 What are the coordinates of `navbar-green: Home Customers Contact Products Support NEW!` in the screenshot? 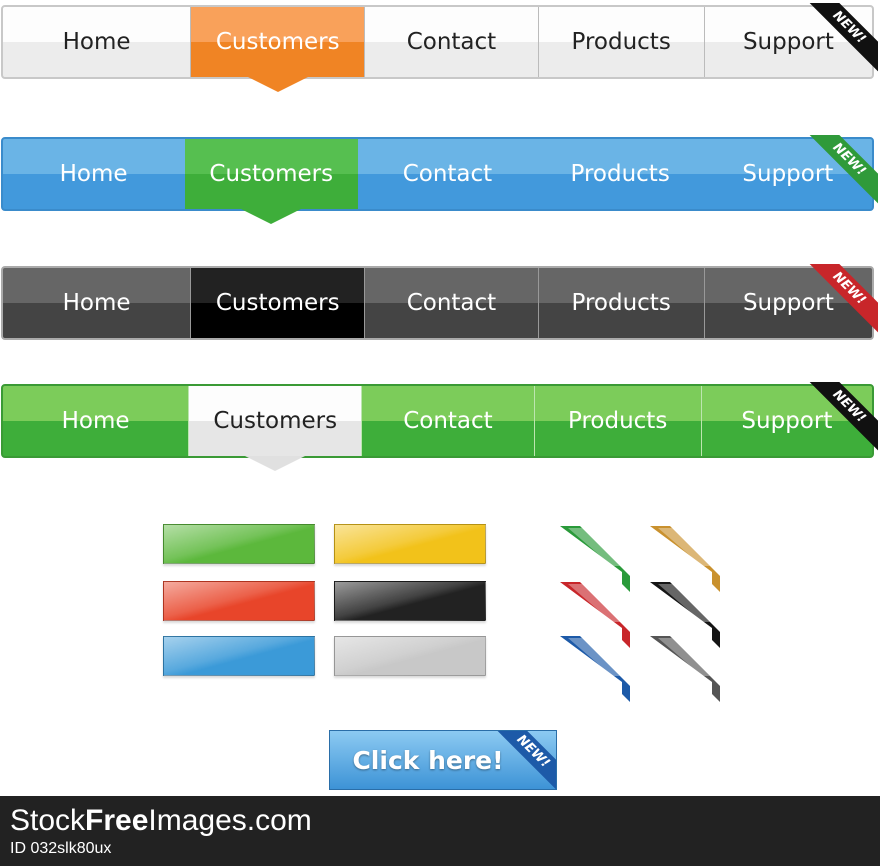 It's located at (439, 426).